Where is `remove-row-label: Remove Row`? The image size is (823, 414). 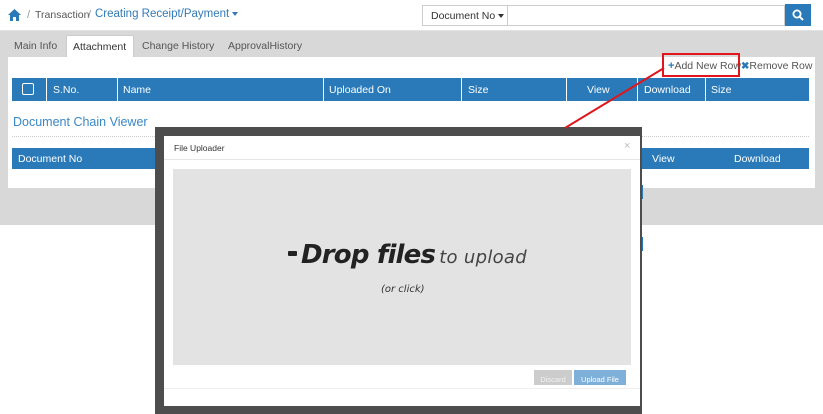 remove-row-label: Remove Row is located at coordinates (781, 66).